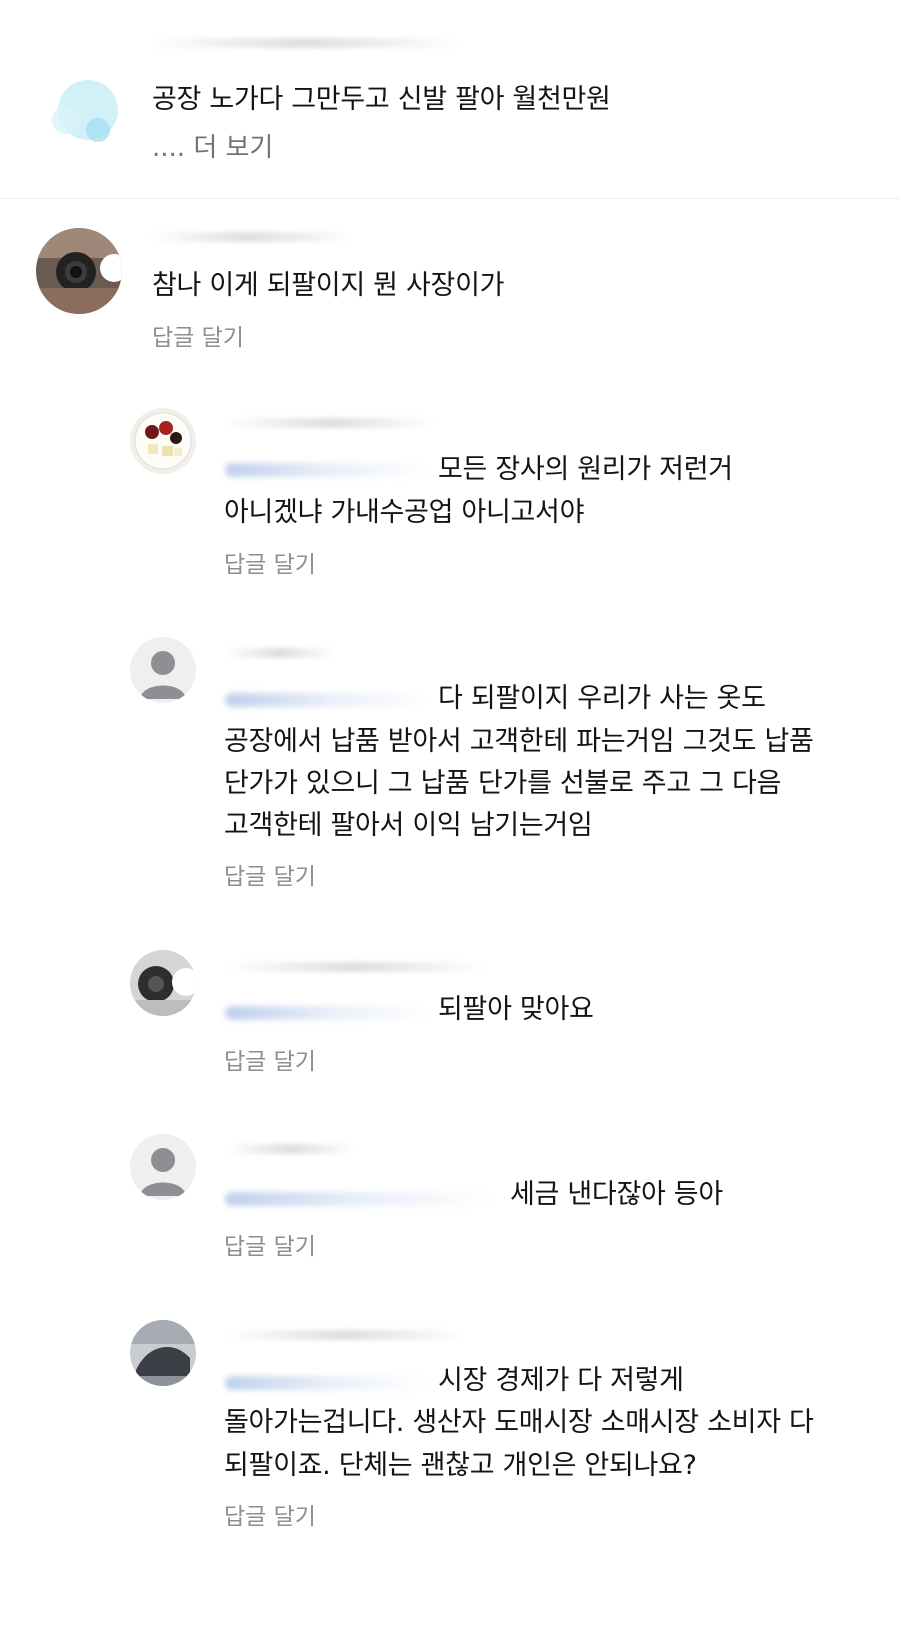  I want to click on reply-text-line: 되팔이죠. 단체는 괜찮고 개인은 안되나요?, so click(460, 1465).